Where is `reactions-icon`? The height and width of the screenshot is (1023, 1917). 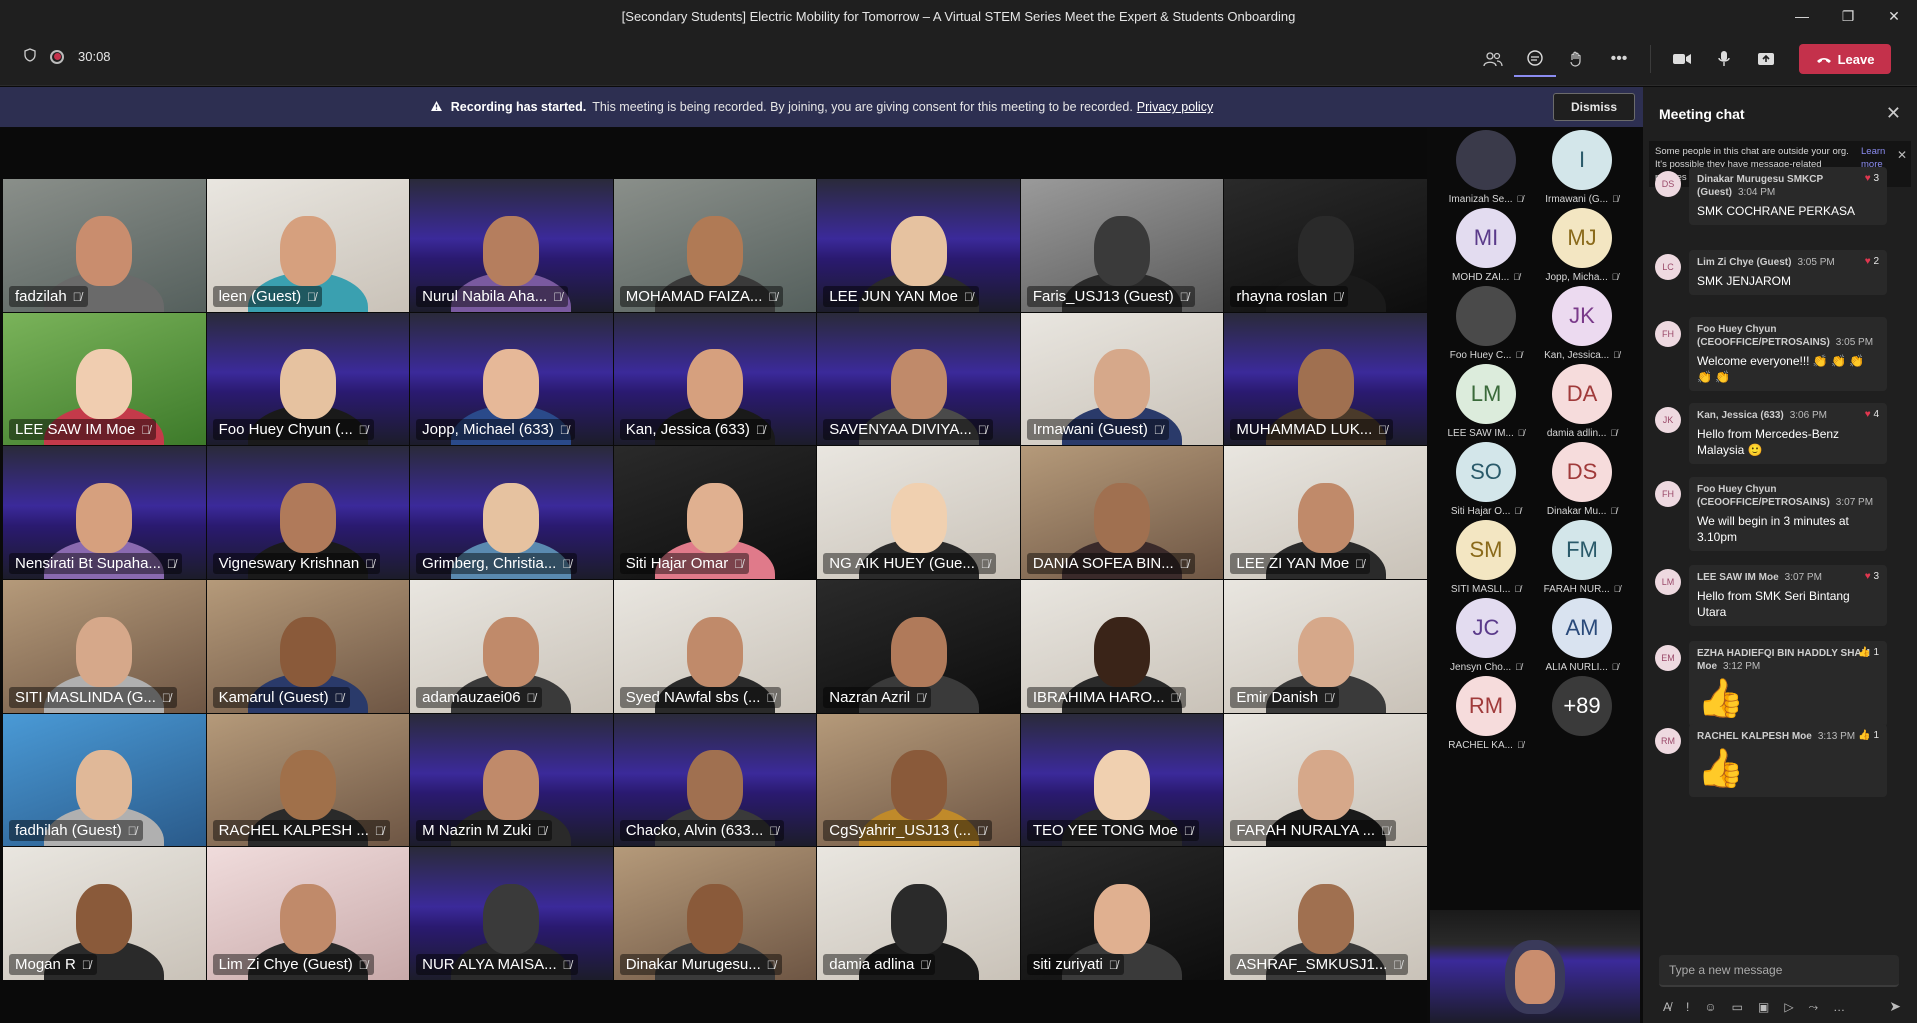
reactions-icon is located at coordinates (1577, 59).